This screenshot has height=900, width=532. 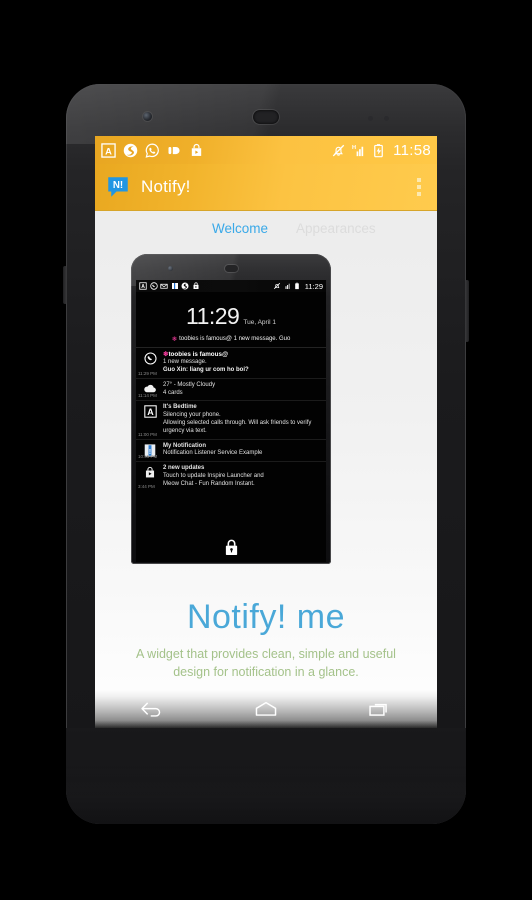 I want to click on status-bar-right-icons: H 11:58, so click(x=381, y=150).